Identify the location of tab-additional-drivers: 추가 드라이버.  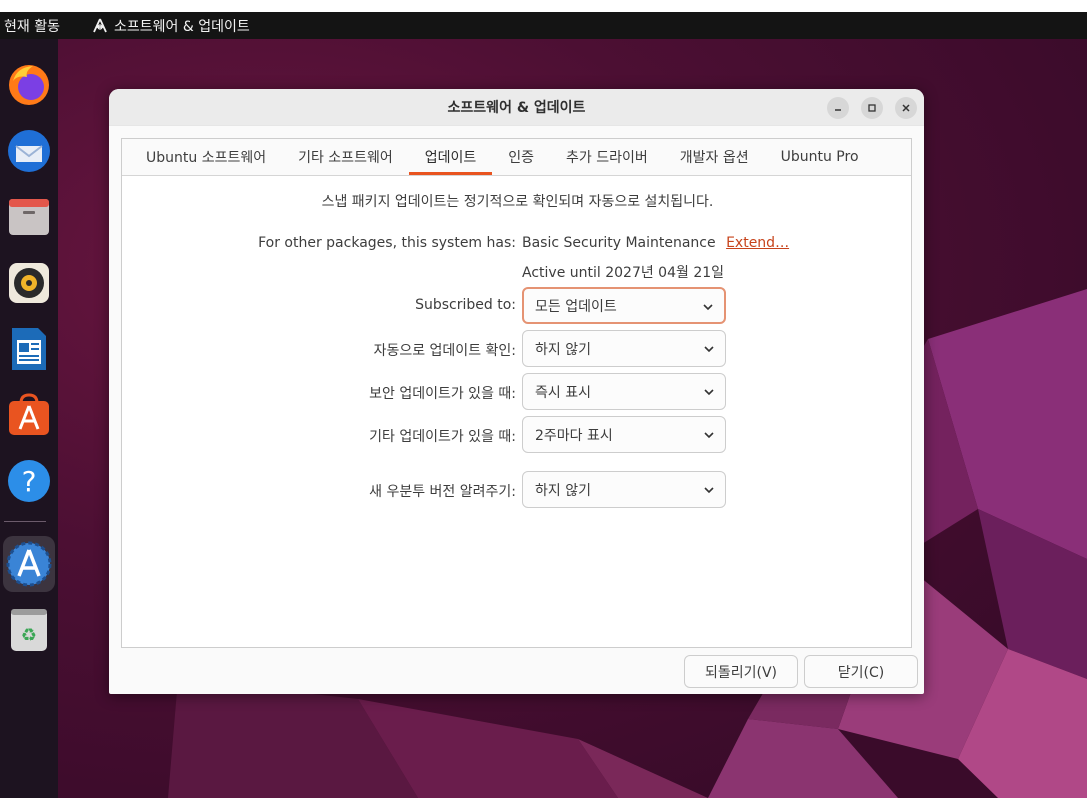
(607, 158).